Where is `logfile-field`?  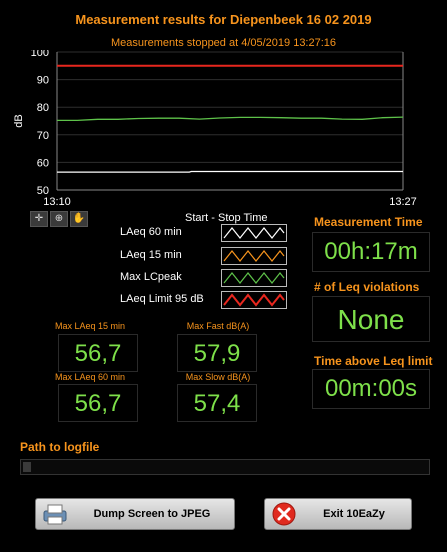 logfile-field is located at coordinates (225, 467).